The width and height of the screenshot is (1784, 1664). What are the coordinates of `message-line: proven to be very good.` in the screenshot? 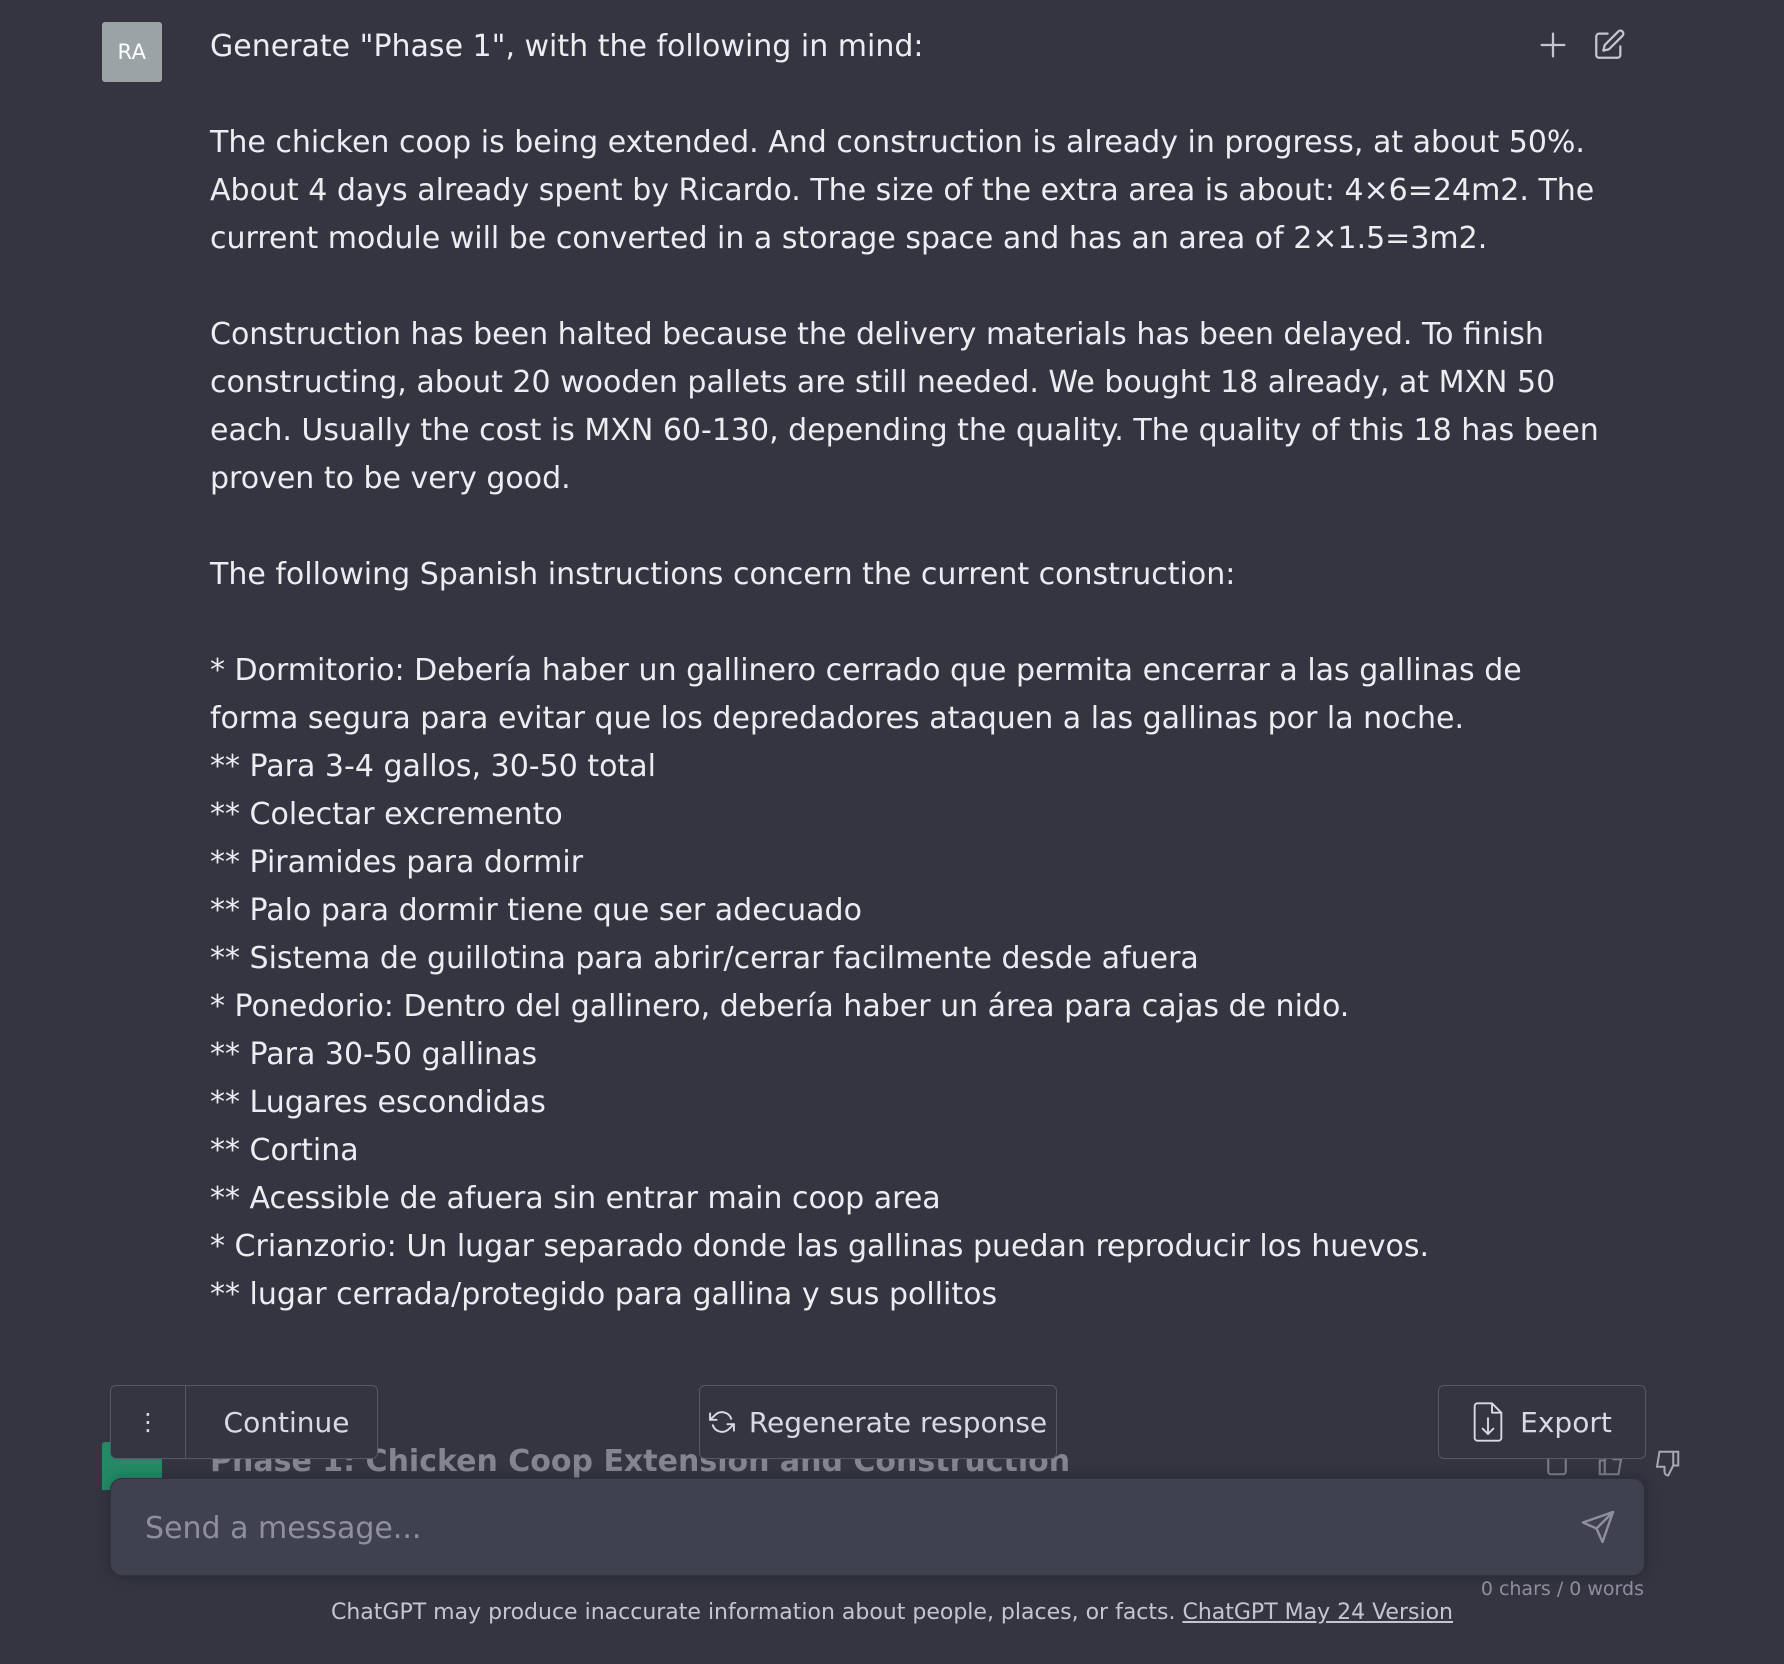 It's located at (390, 478).